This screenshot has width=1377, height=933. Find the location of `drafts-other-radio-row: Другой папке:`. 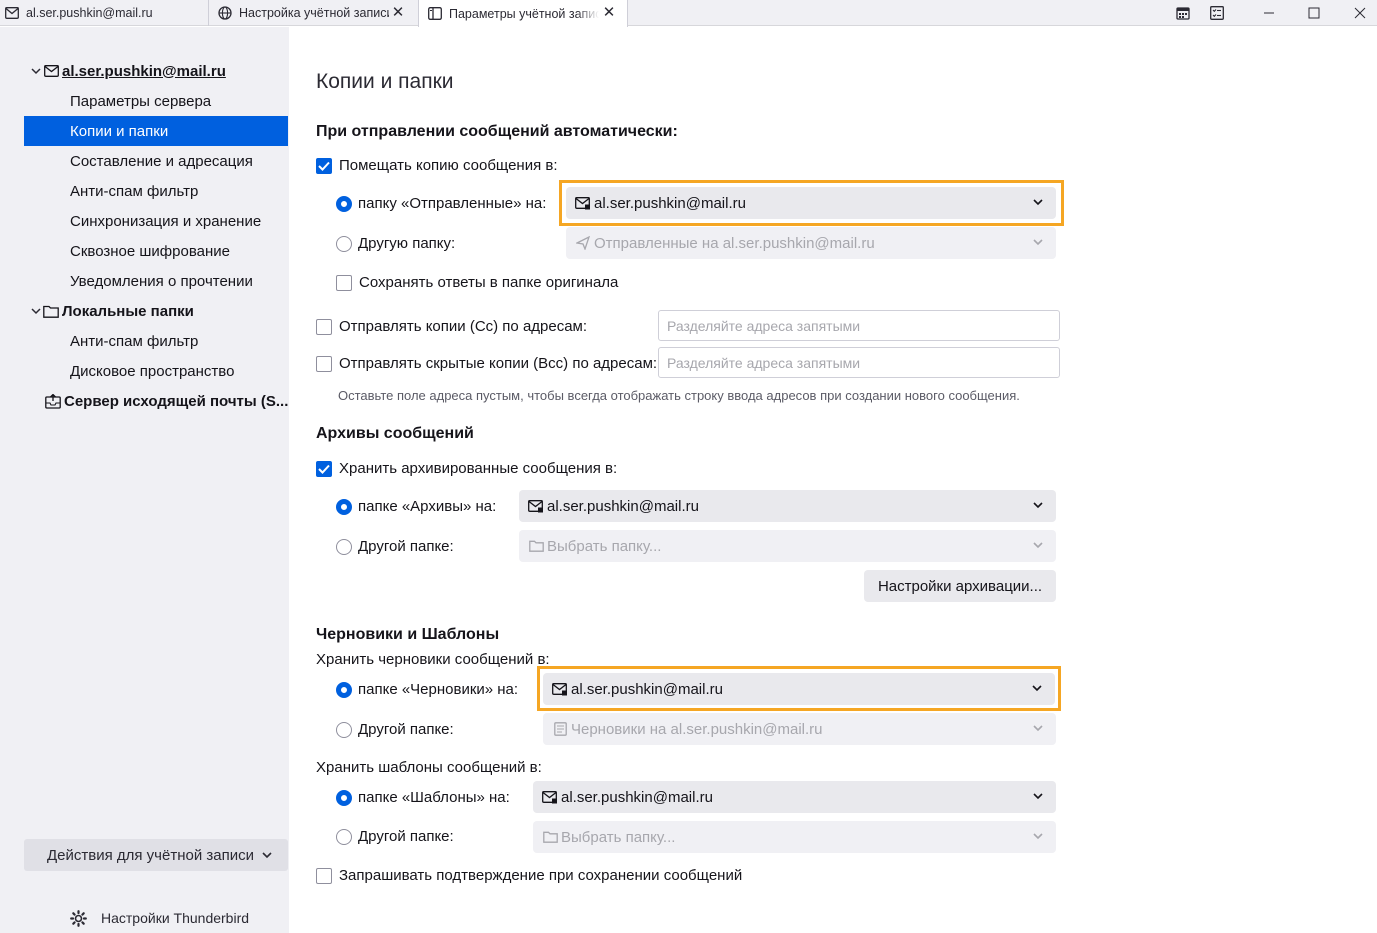

drafts-other-radio-row: Другой папке: is located at coordinates (395, 729).